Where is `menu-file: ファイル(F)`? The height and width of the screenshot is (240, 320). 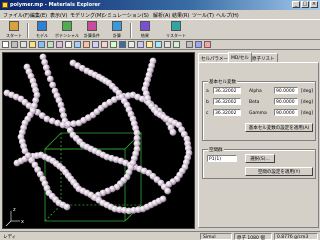
menu-file: ファイル(F) is located at coordinates (16, 15).